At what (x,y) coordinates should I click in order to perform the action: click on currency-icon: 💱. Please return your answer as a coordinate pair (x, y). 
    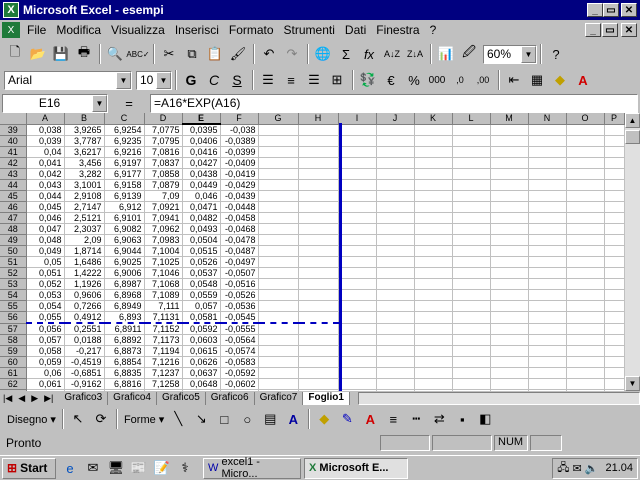
    Looking at the image, I should click on (368, 80).